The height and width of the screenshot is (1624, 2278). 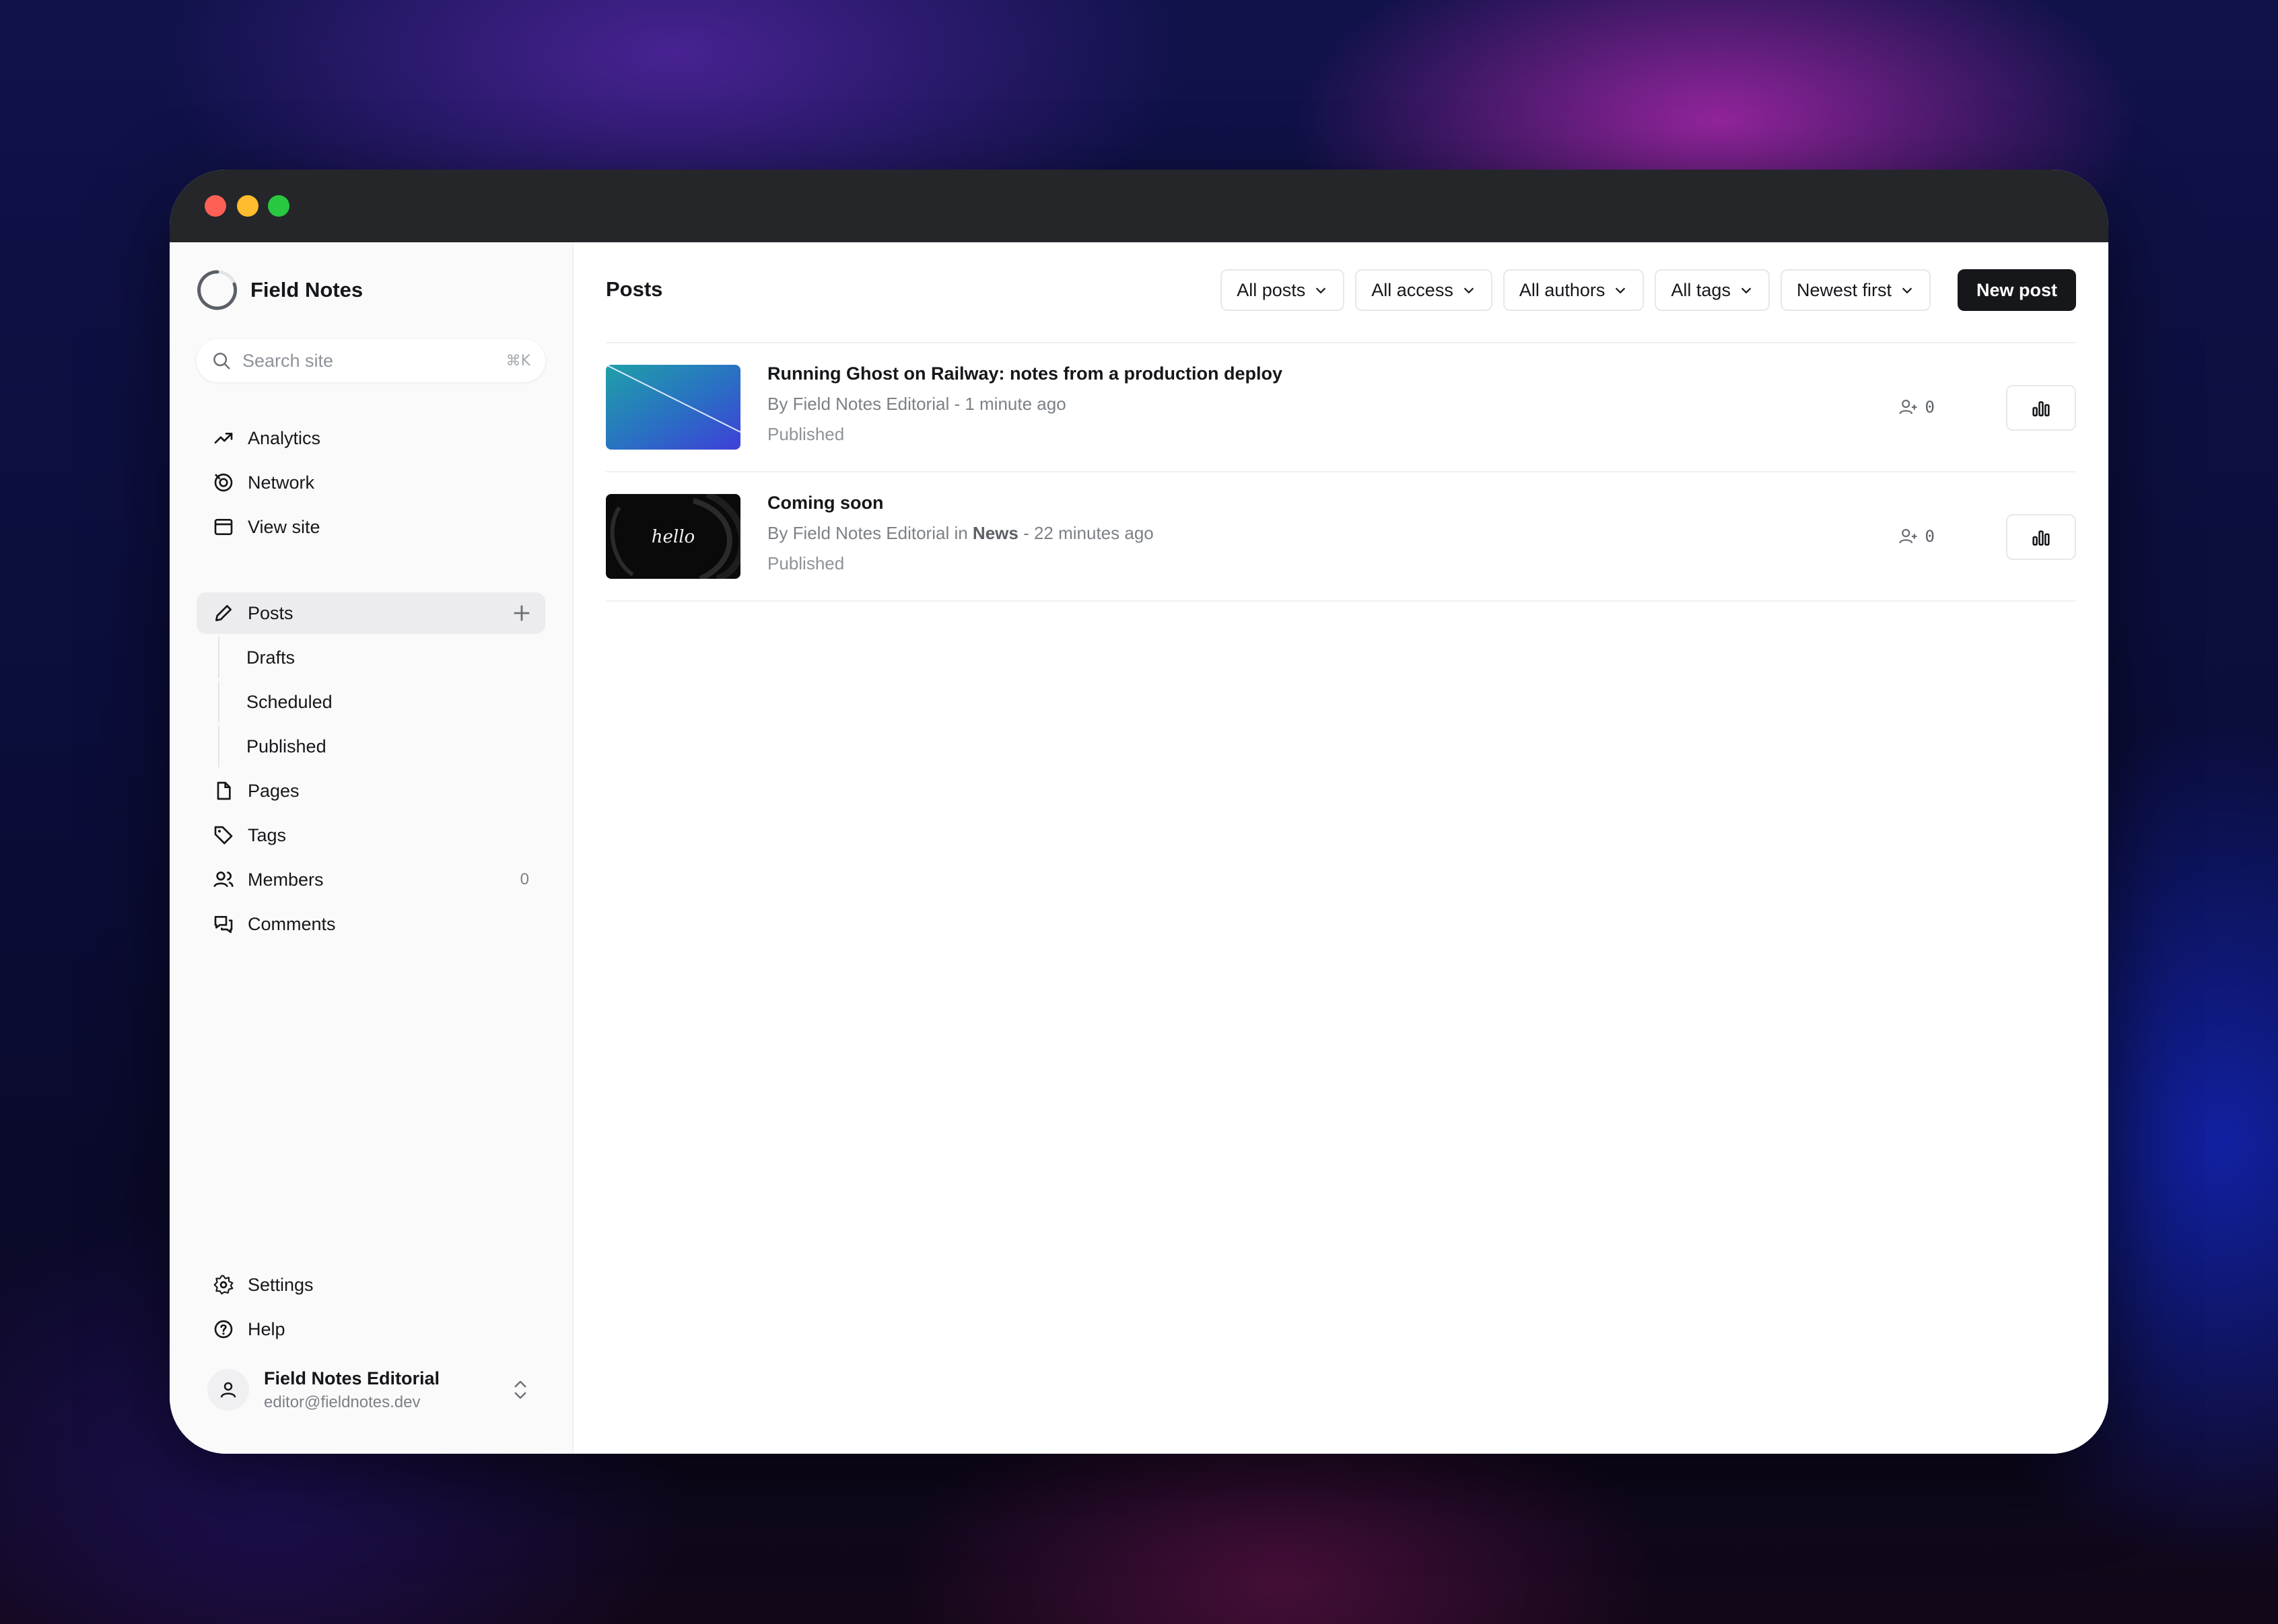 What do you see at coordinates (371, 482) in the screenshot?
I see `sidebar-item-network: Network` at bounding box center [371, 482].